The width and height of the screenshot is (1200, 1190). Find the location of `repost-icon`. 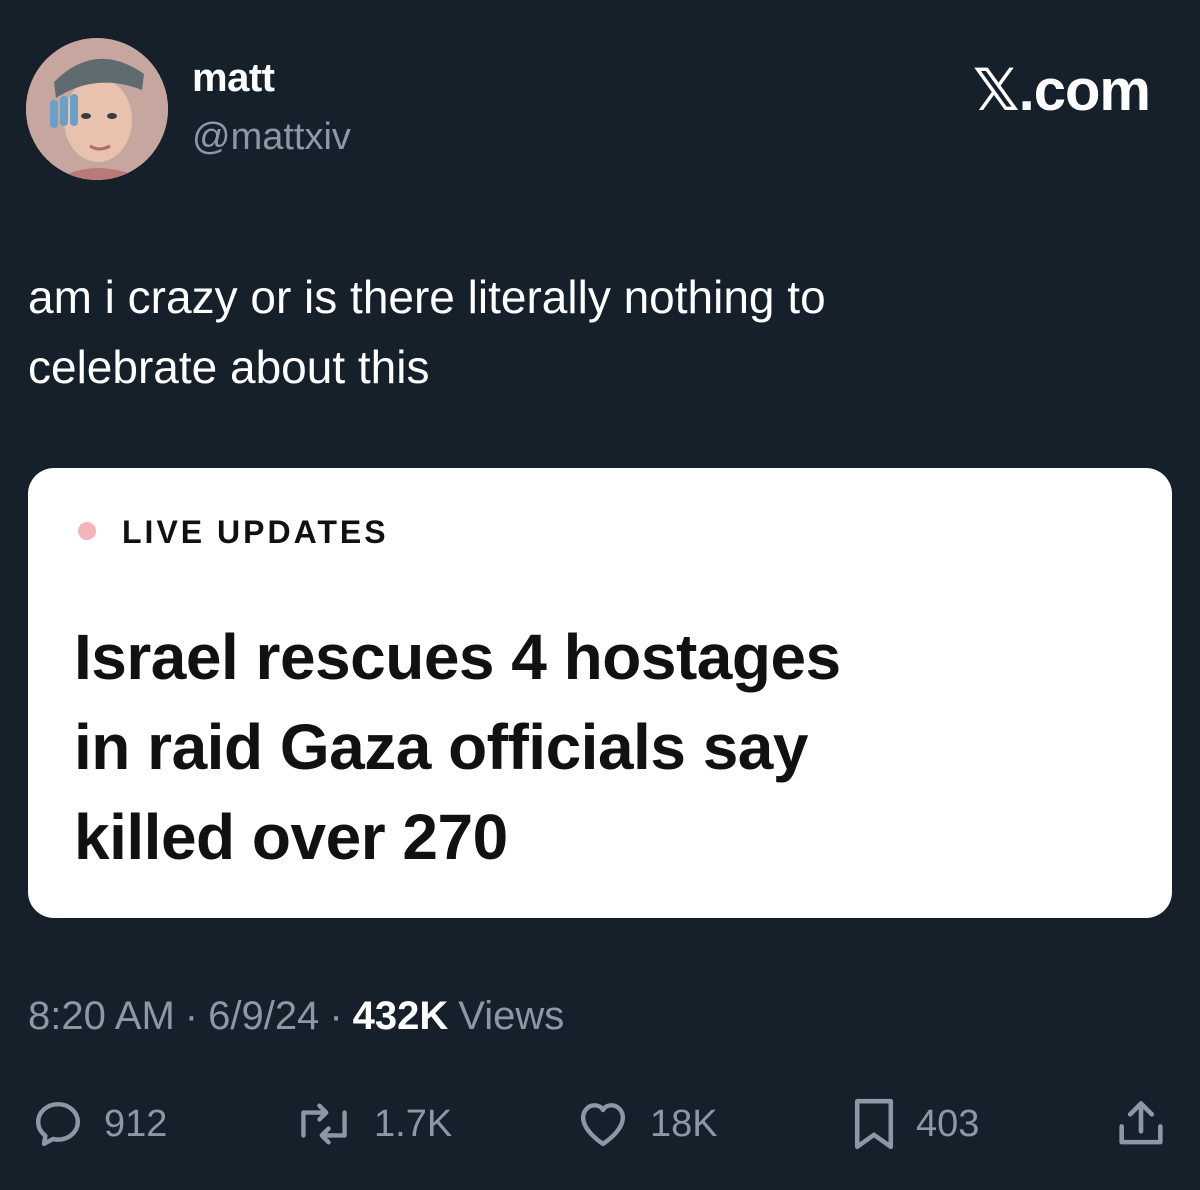

repost-icon is located at coordinates (324, 1124).